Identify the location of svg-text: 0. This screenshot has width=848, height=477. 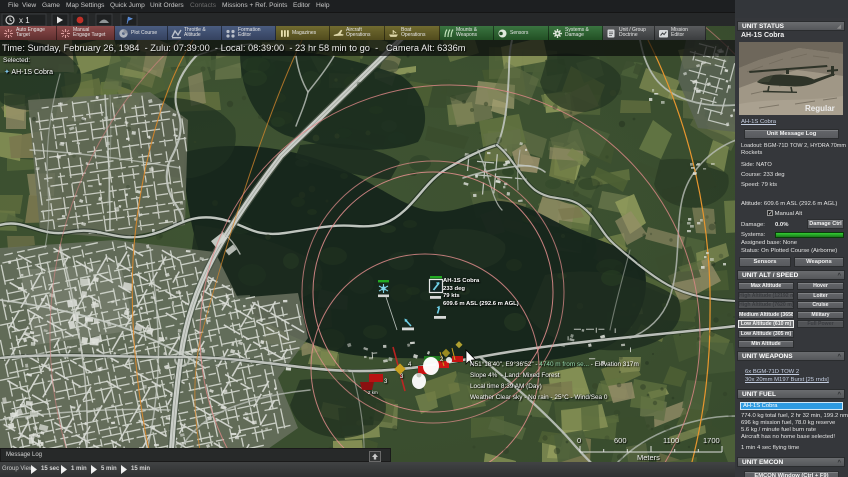
(579, 440).